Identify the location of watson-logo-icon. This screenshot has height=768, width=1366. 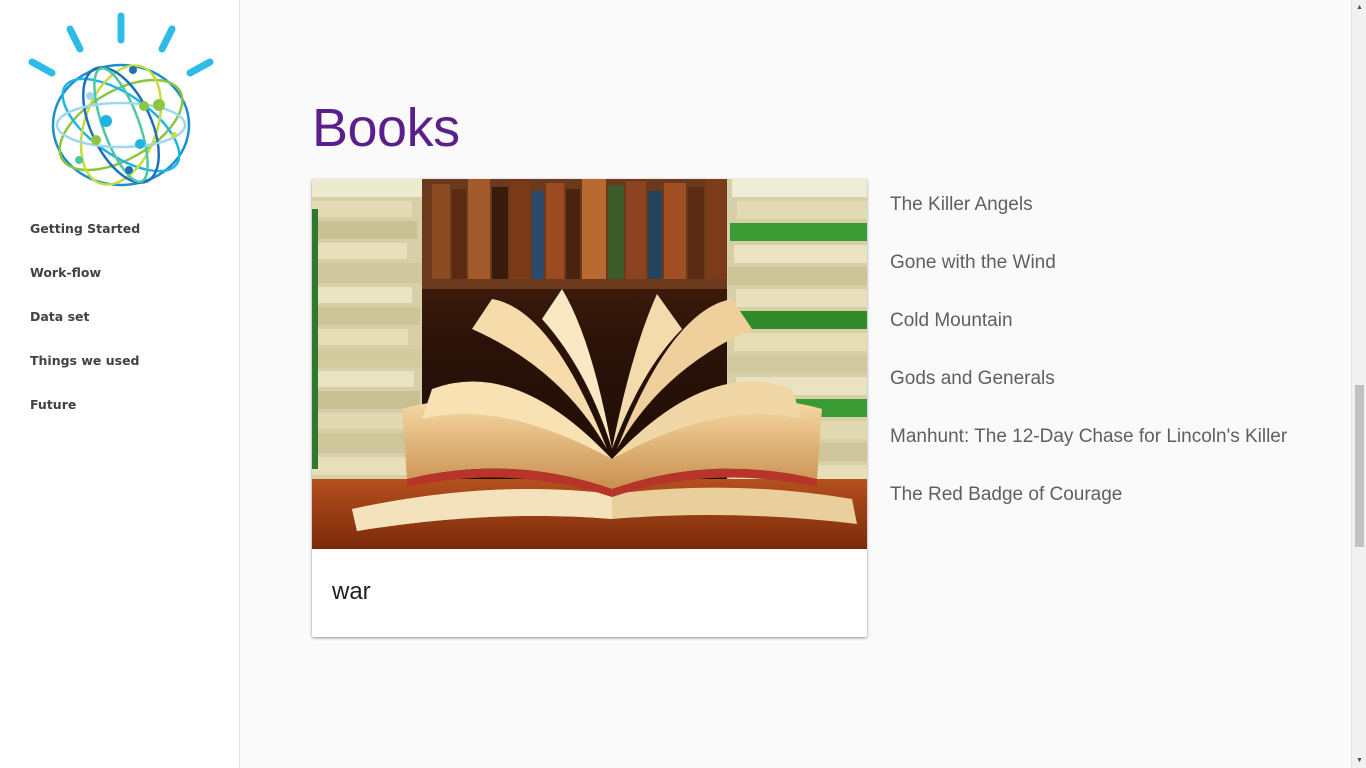
(121, 102).